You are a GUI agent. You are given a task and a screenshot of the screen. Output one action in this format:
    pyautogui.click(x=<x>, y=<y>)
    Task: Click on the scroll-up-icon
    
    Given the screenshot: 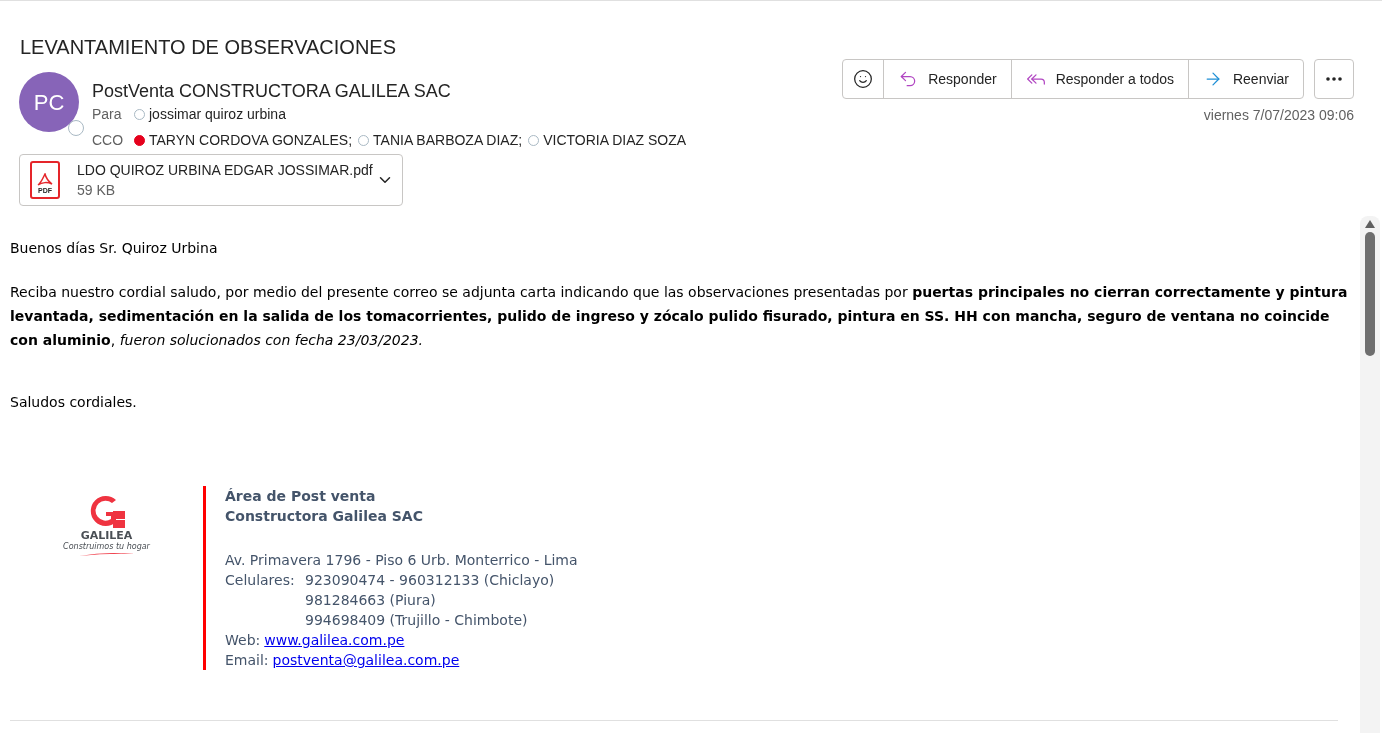 What is the action you would take?
    pyautogui.click(x=1370, y=224)
    